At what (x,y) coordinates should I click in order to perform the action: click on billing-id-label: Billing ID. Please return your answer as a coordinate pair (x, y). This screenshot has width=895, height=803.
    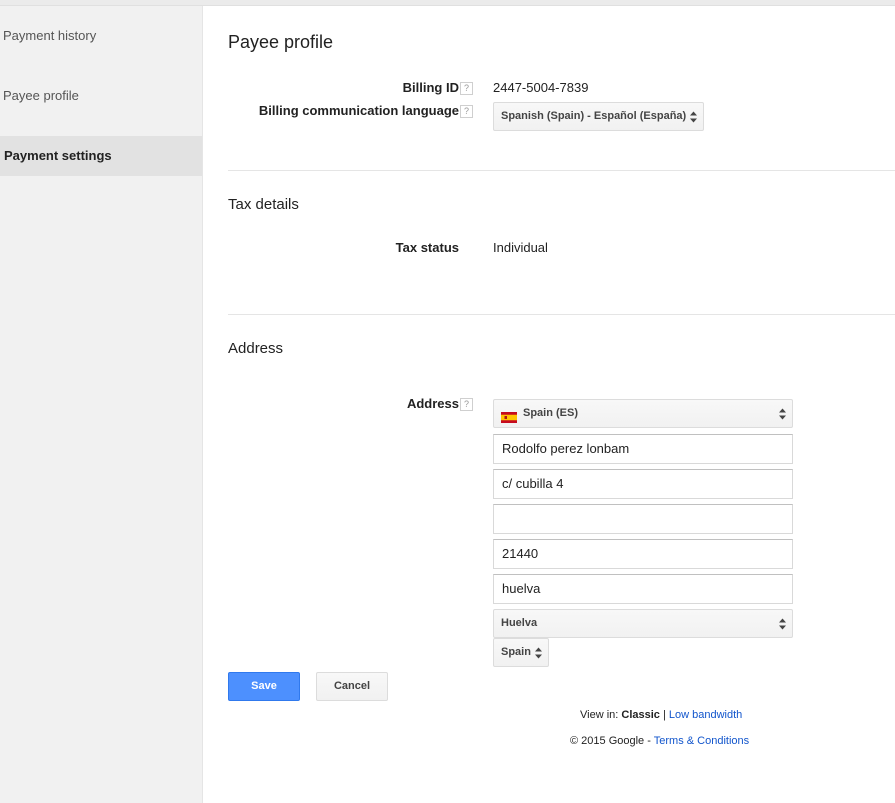
    Looking at the image, I should click on (430, 87).